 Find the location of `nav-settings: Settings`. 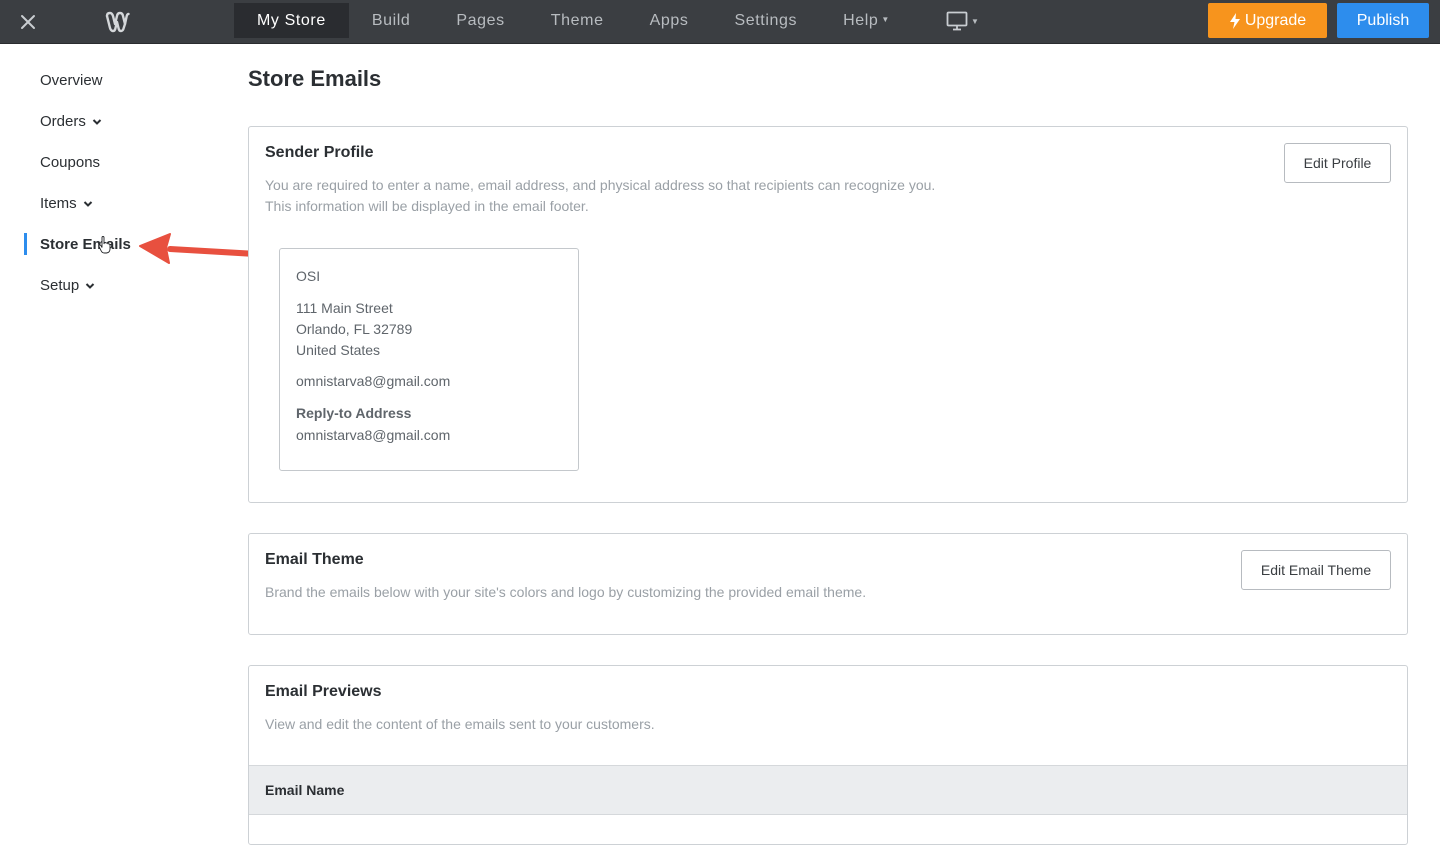

nav-settings: Settings is located at coordinates (765, 20).